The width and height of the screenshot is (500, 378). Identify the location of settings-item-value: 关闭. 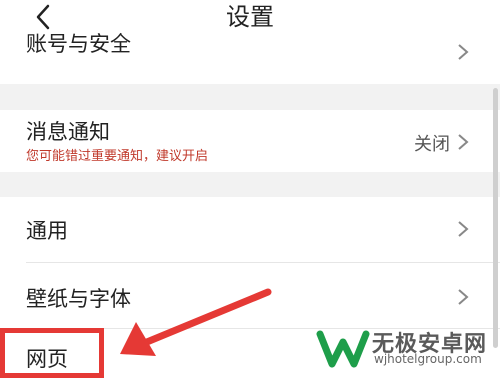
(432, 144).